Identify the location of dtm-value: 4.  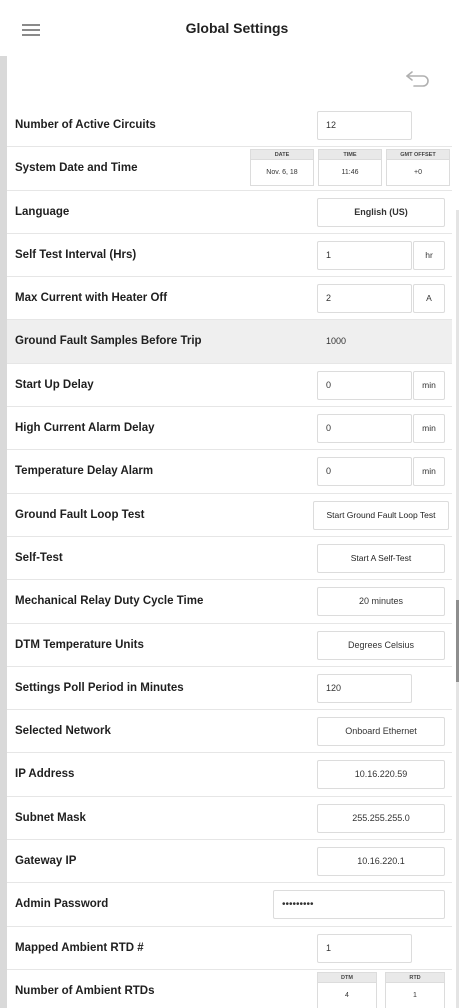
(347, 994).